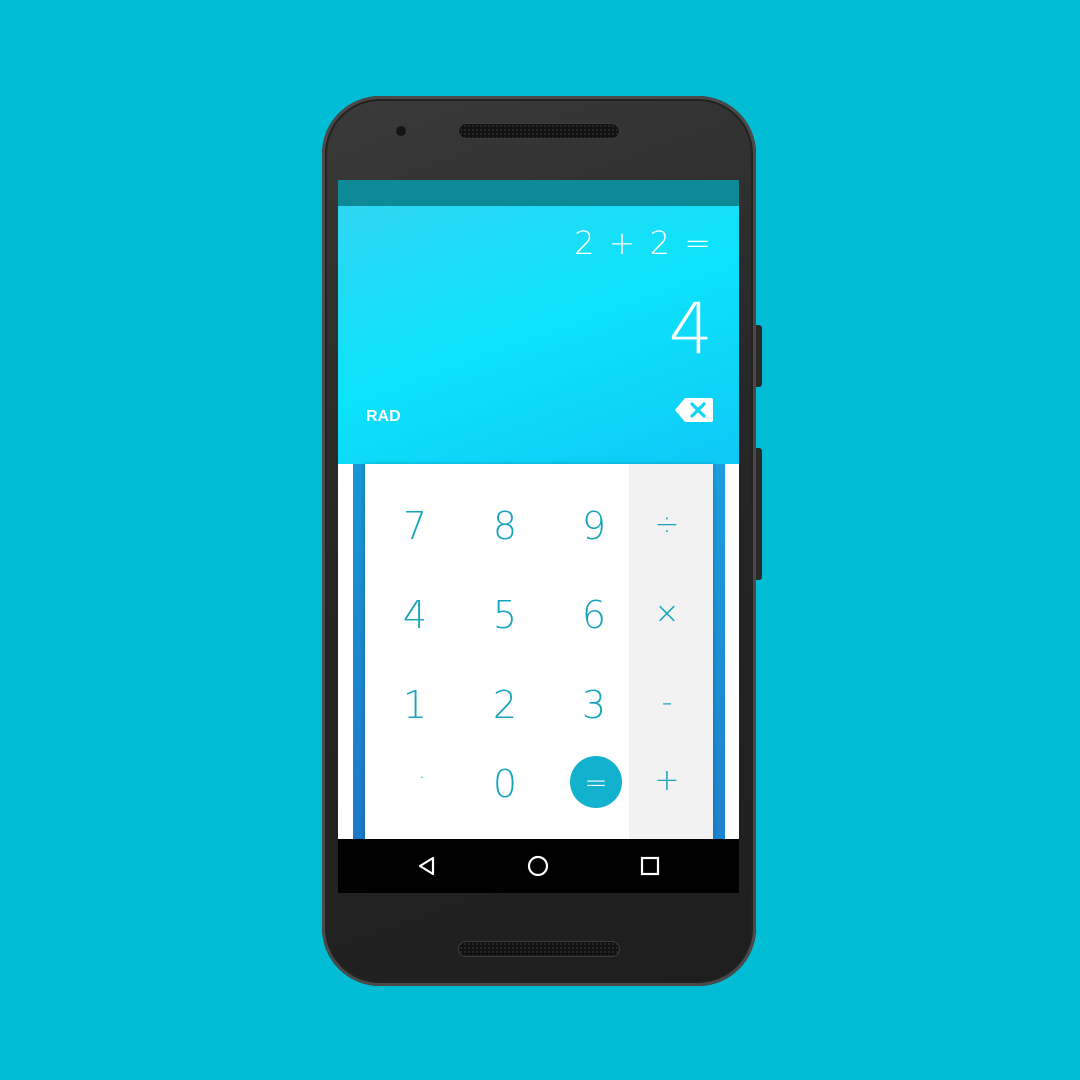 This screenshot has height=1080, width=1080. I want to click on home-circle-icon, so click(538, 866).